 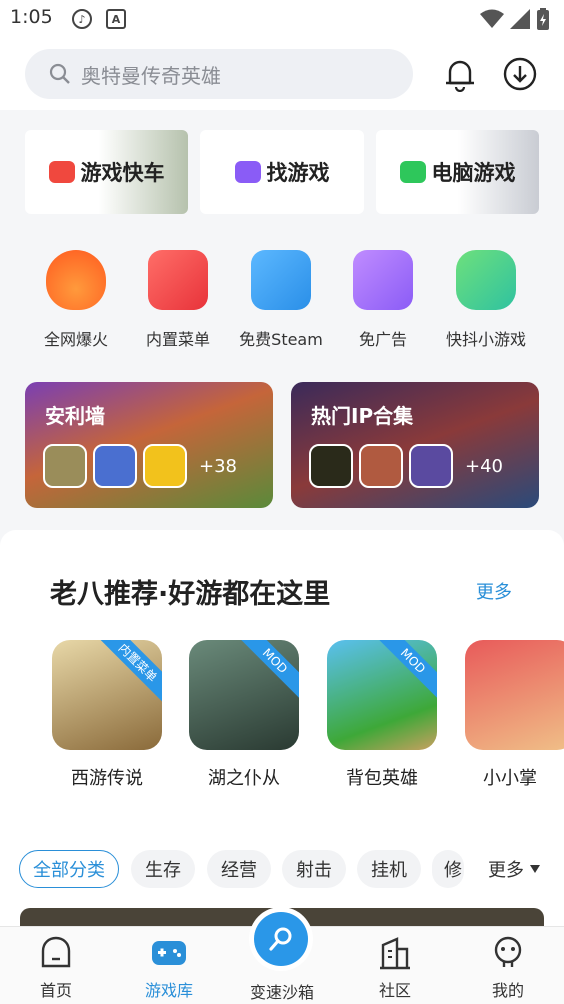 What do you see at coordinates (486, 280) in the screenshot?
I see `gamepad-icon` at bounding box center [486, 280].